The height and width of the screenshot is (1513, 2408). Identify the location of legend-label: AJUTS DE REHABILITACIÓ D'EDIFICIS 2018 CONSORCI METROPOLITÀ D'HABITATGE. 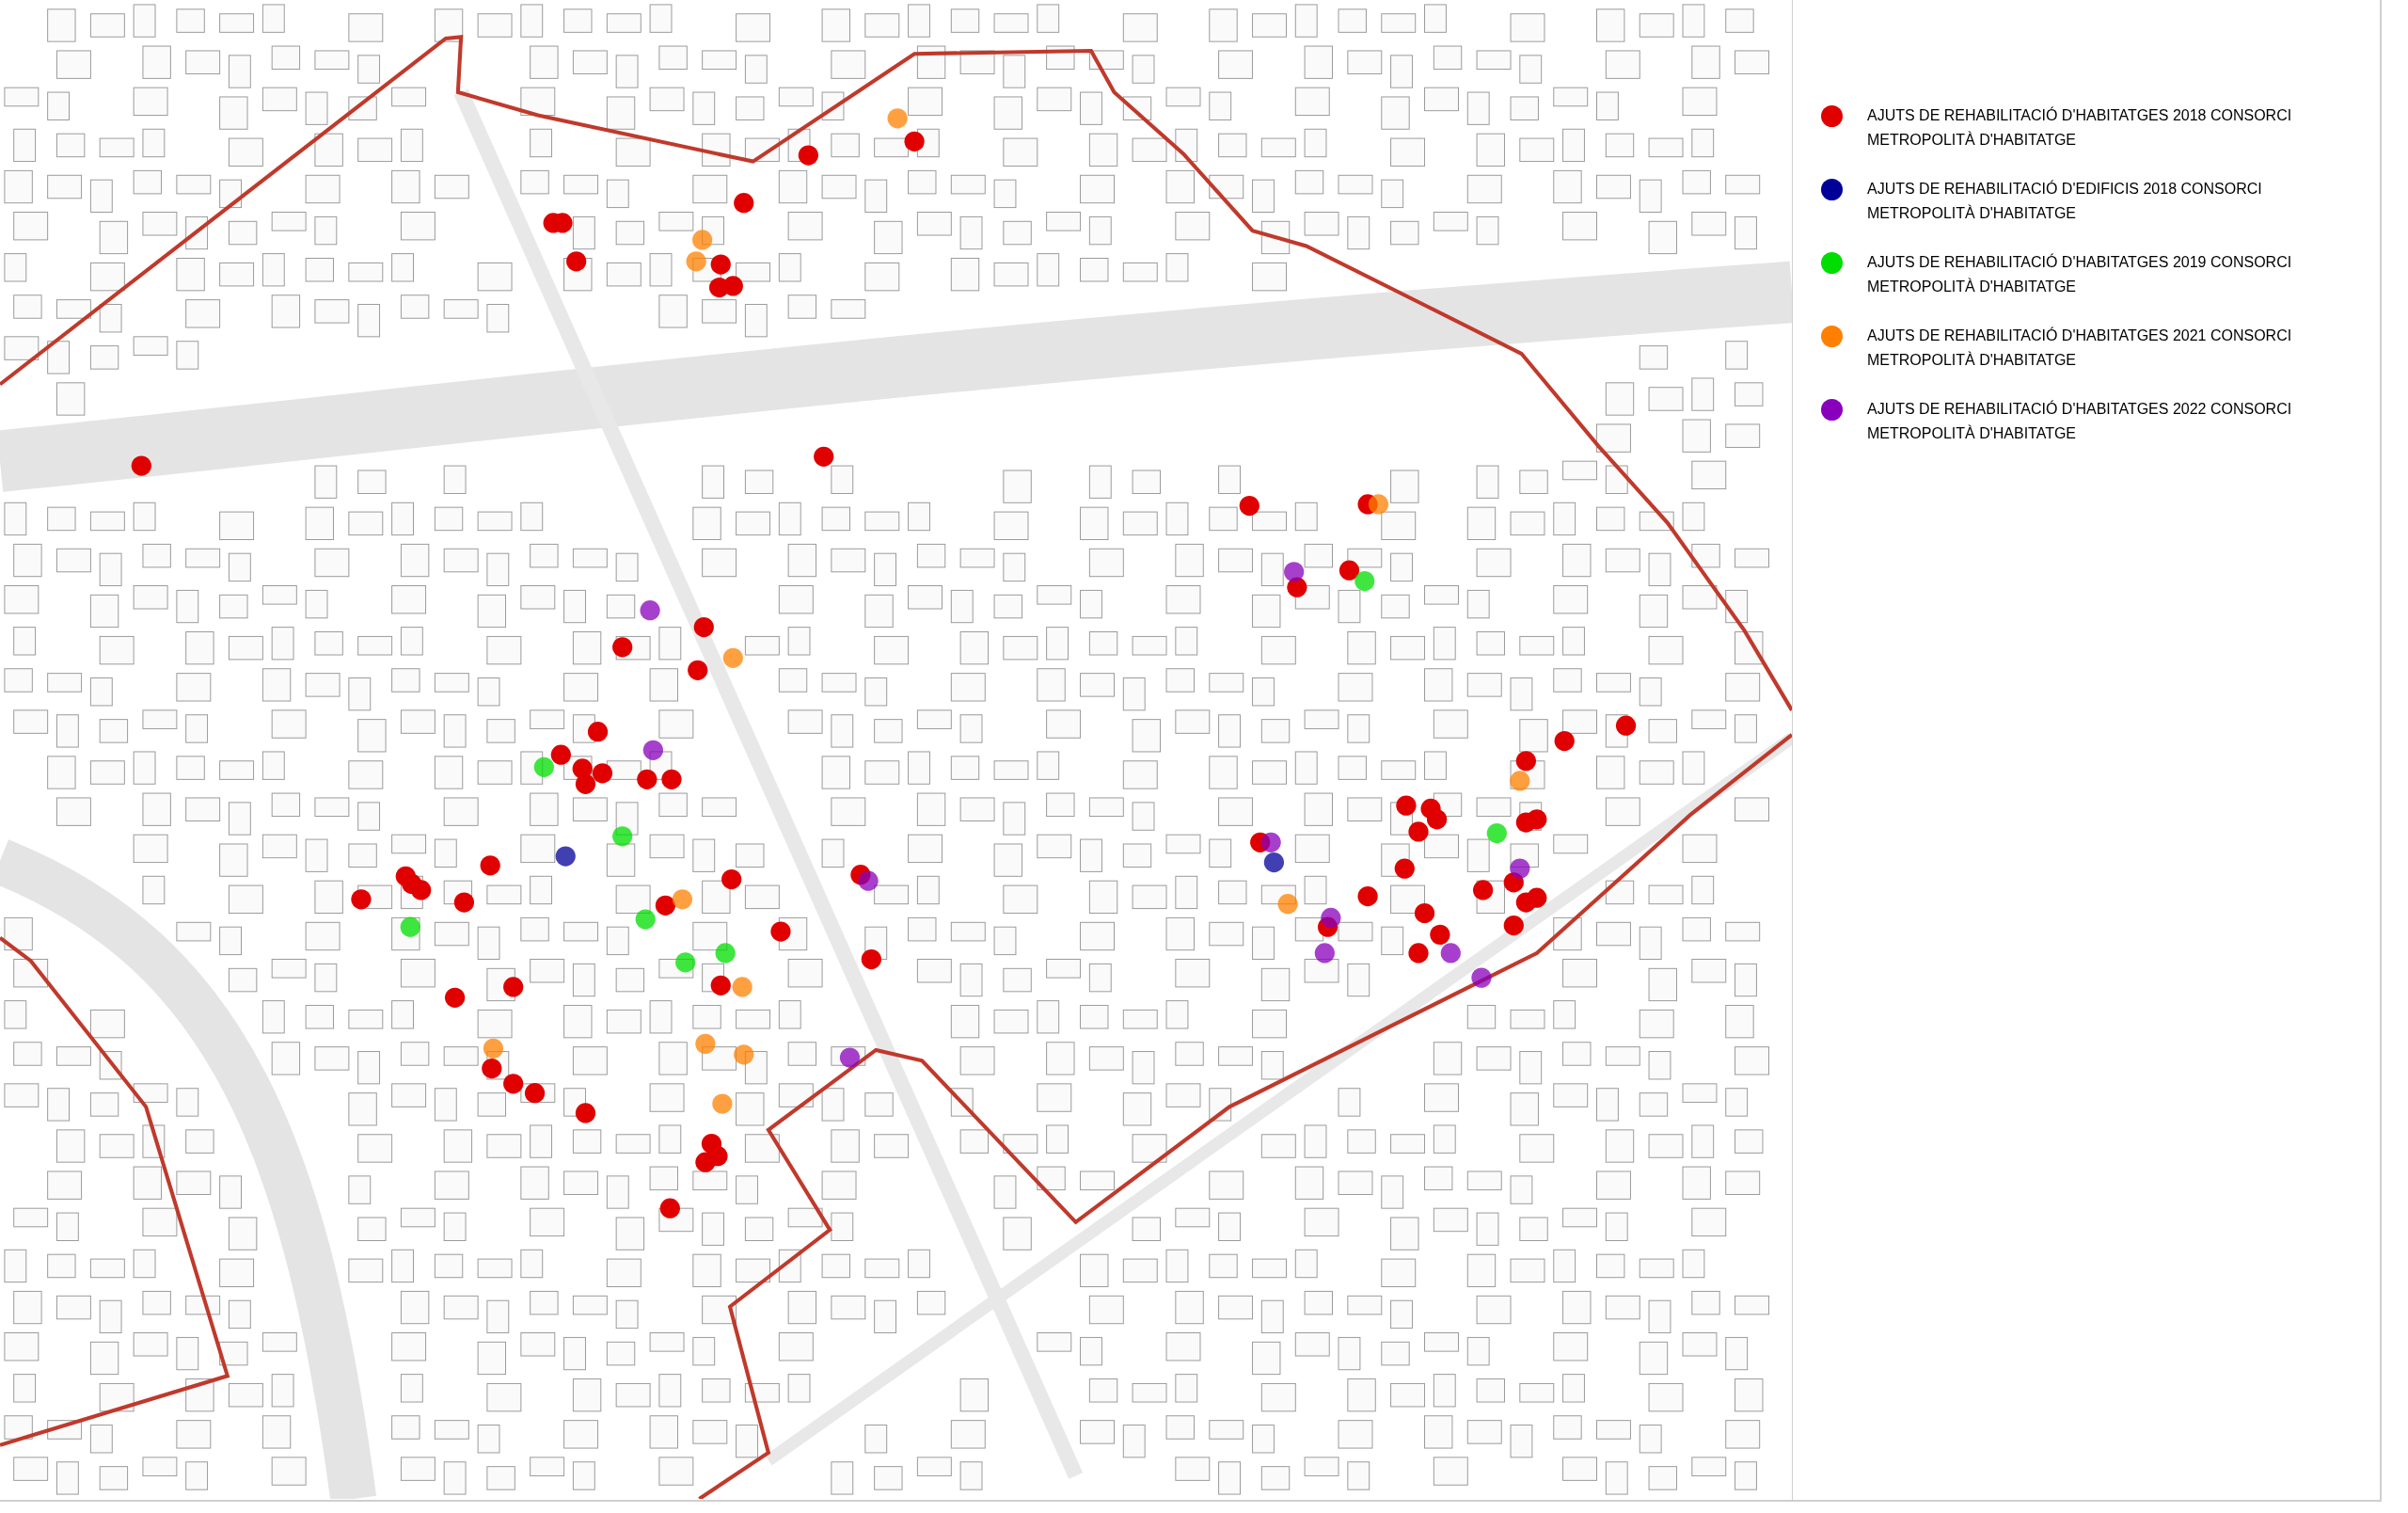
(2065, 201).